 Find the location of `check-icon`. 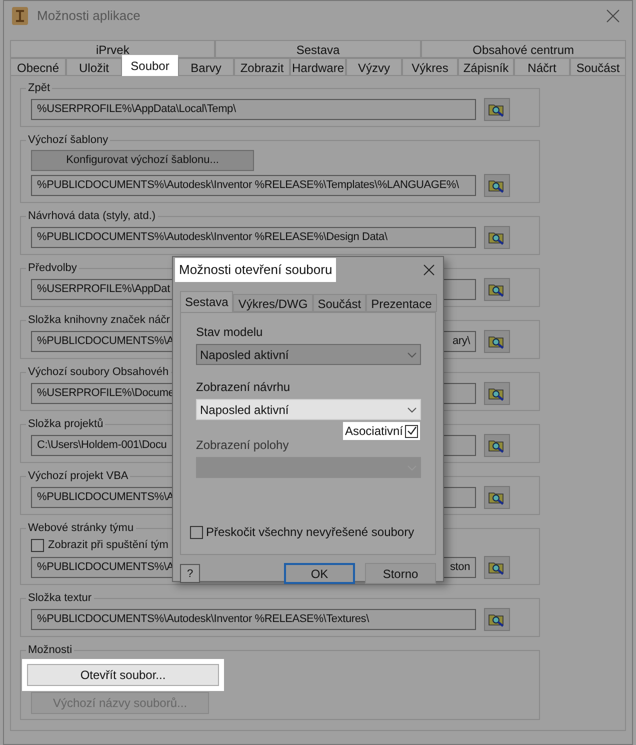

check-icon is located at coordinates (411, 431).